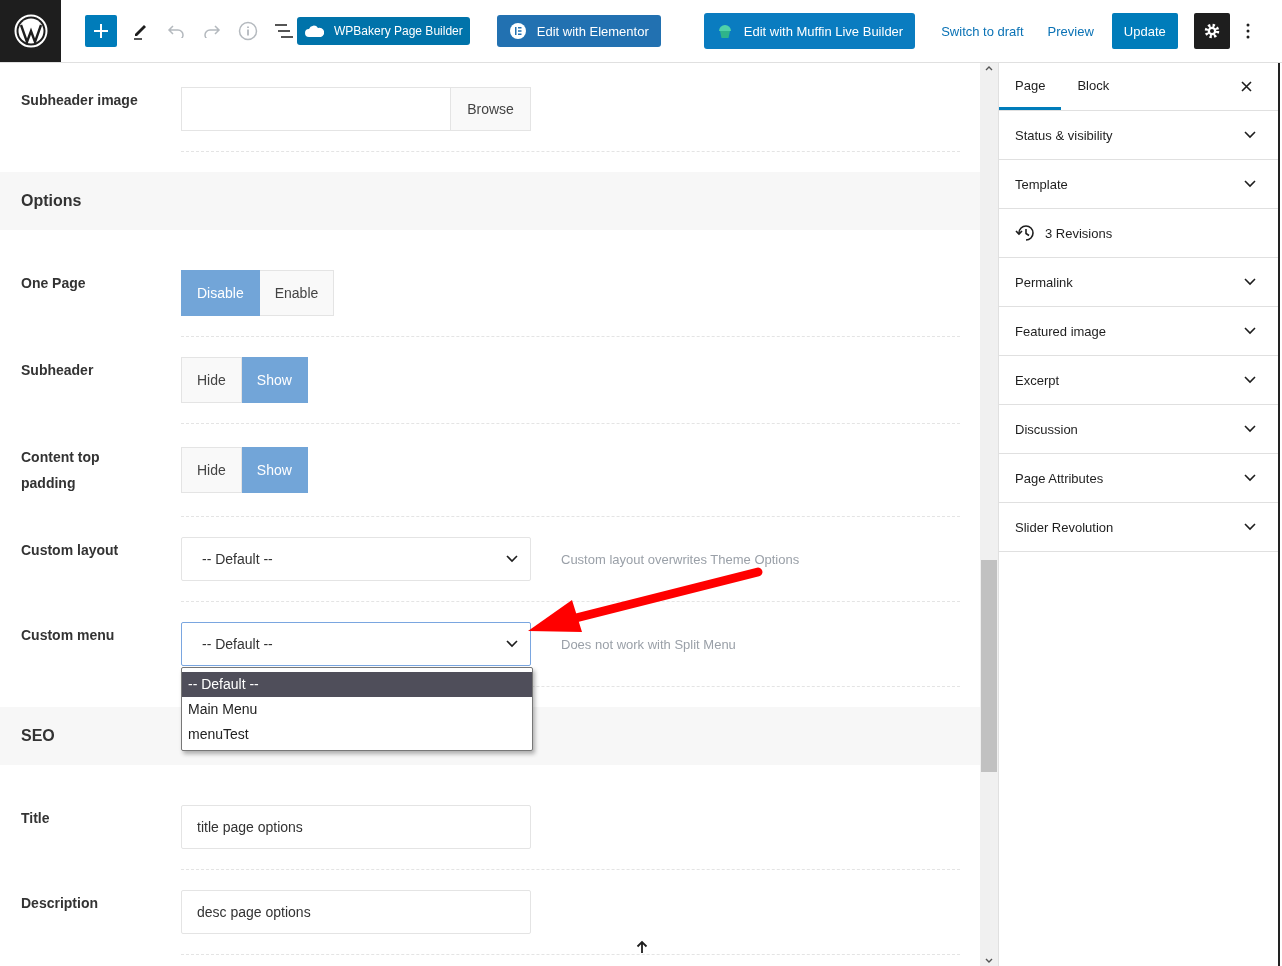 The width and height of the screenshot is (1282, 966). I want to click on field-label: Subheader, so click(58, 370).